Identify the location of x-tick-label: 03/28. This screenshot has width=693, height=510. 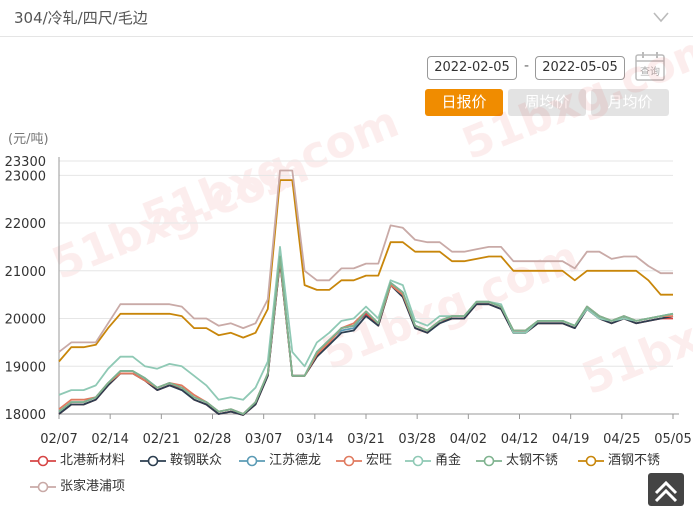
(416, 439).